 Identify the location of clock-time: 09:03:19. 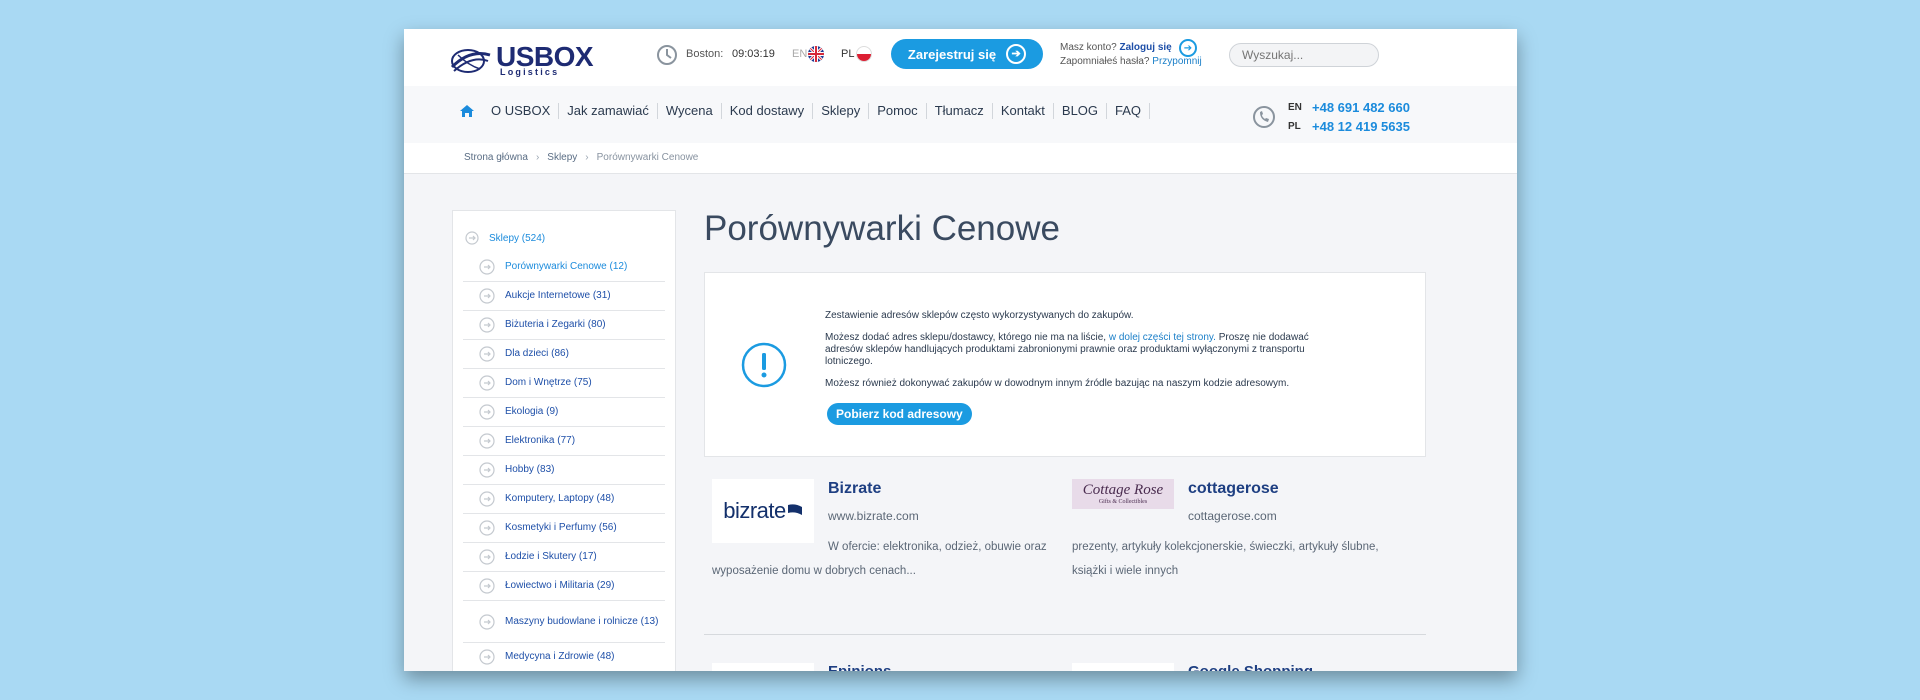
(753, 54).